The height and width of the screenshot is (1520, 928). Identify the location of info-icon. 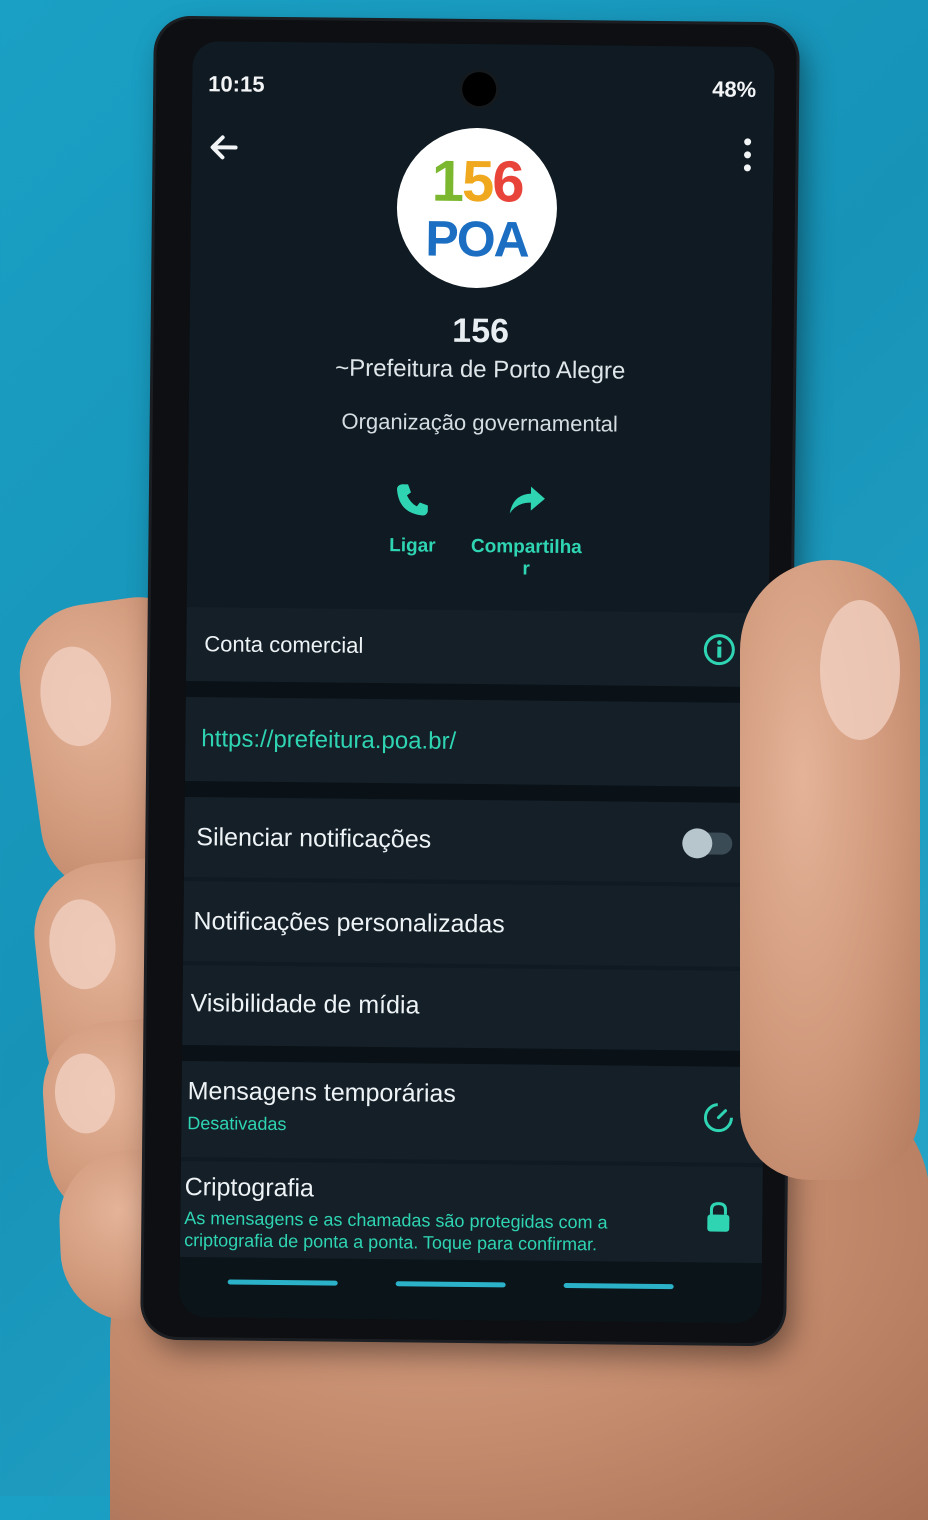
(719, 649).